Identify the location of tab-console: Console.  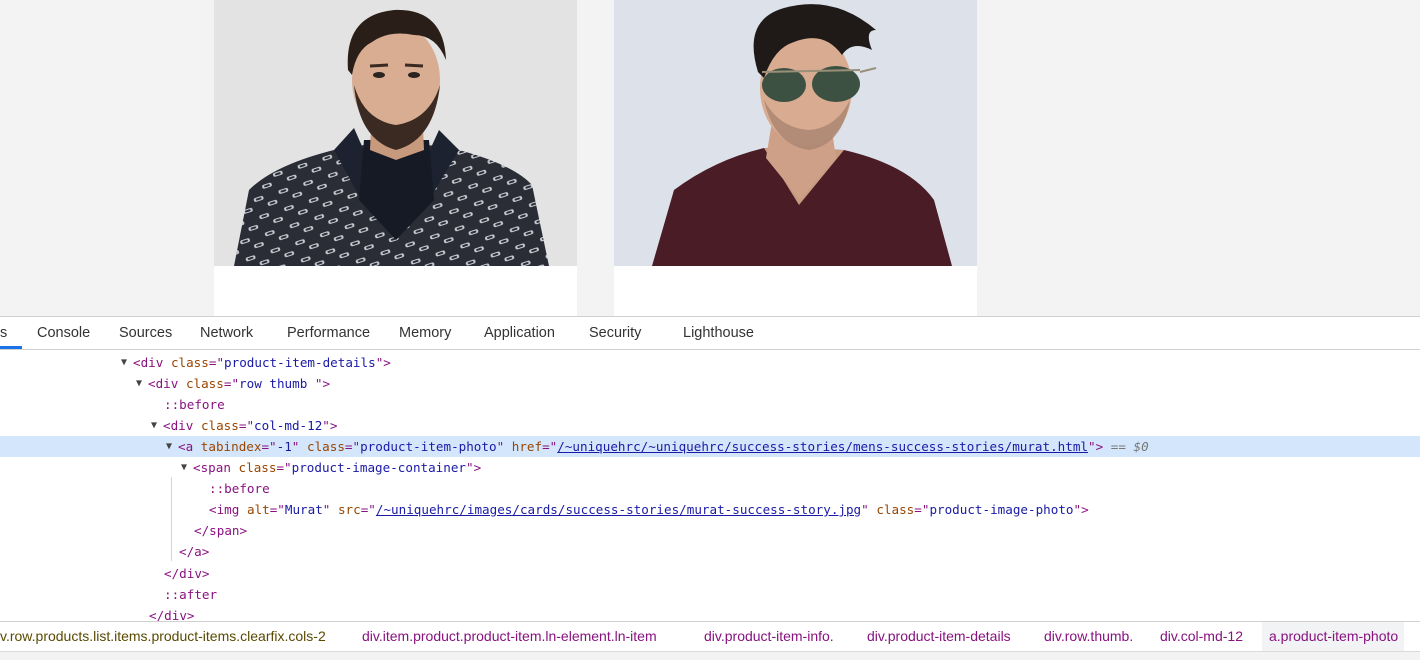
(63, 333).